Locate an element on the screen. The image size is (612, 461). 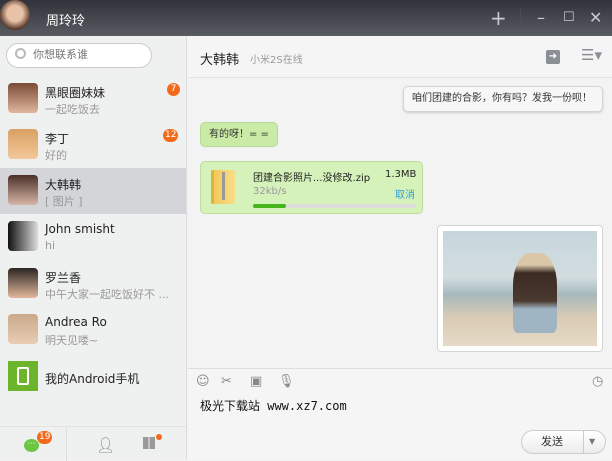
contact-item: John smisht hi is located at coordinates (93, 237).